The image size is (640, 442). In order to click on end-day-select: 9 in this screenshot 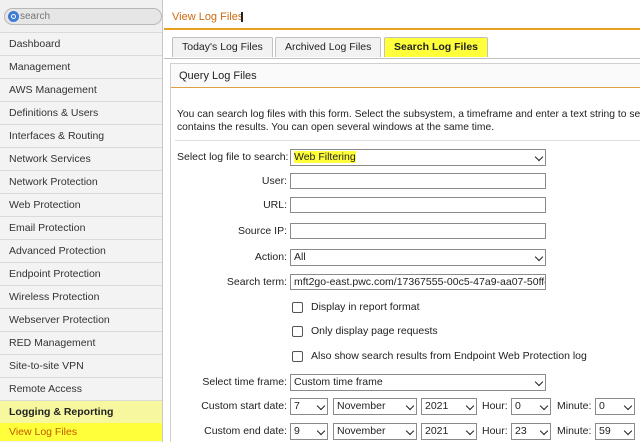, I will do `click(309, 431)`.